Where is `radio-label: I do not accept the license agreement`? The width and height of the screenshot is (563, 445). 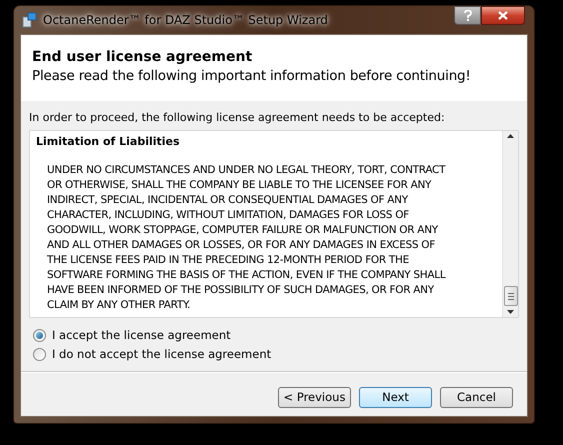
radio-label: I do not accept the license agreement is located at coordinates (162, 354).